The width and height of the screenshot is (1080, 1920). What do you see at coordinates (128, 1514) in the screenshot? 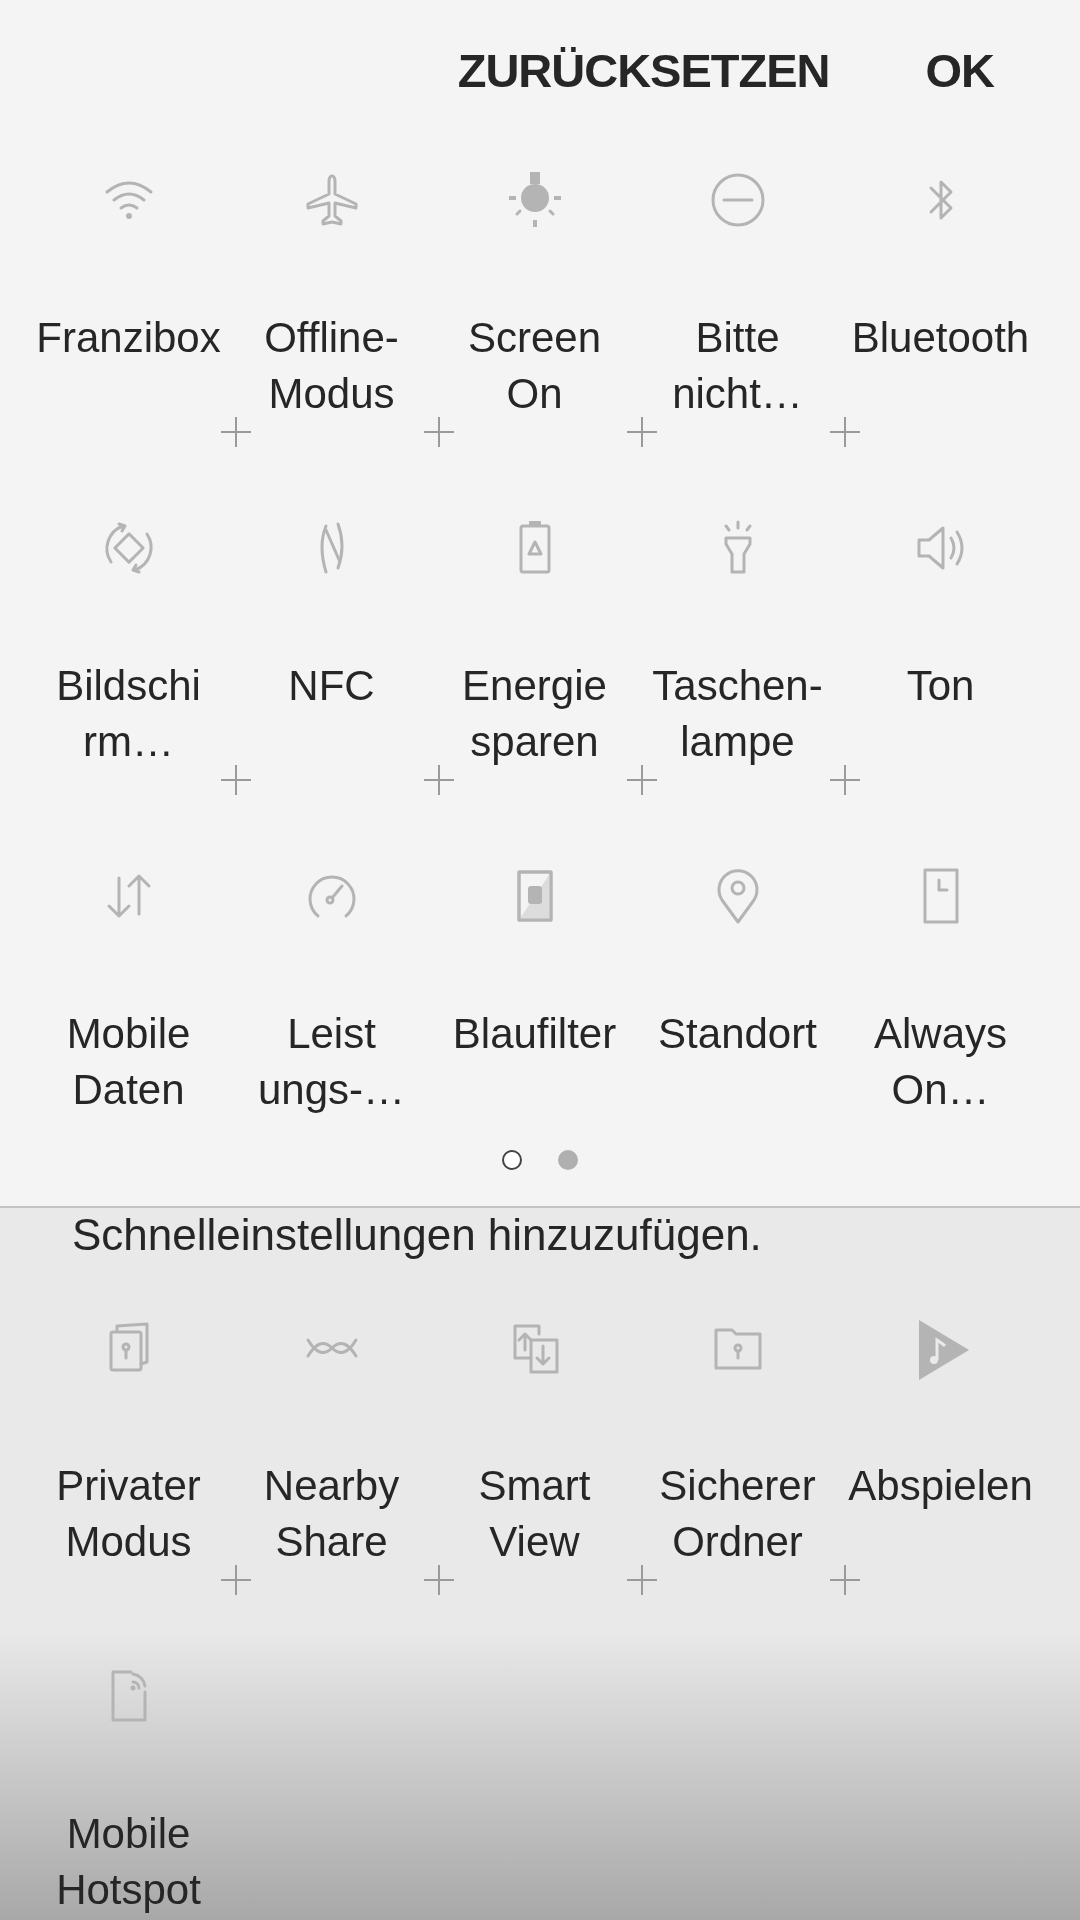
I see `tile-label: Privater Modus` at bounding box center [128, 1514].